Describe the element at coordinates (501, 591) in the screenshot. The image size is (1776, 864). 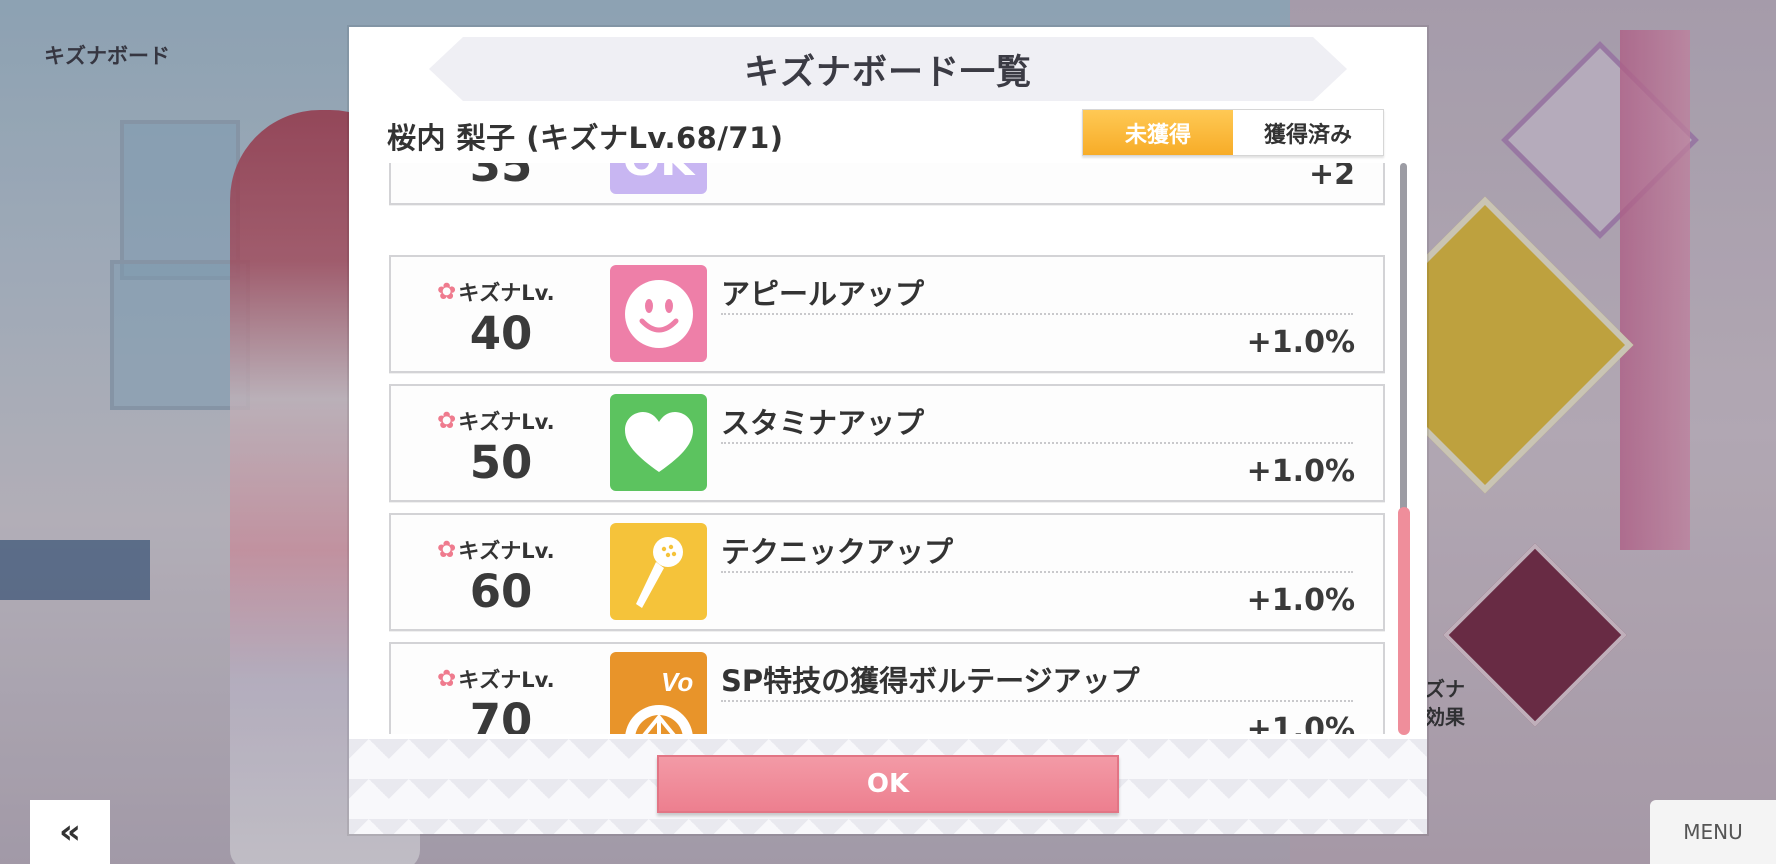
I see `level-number: 60` at that location.